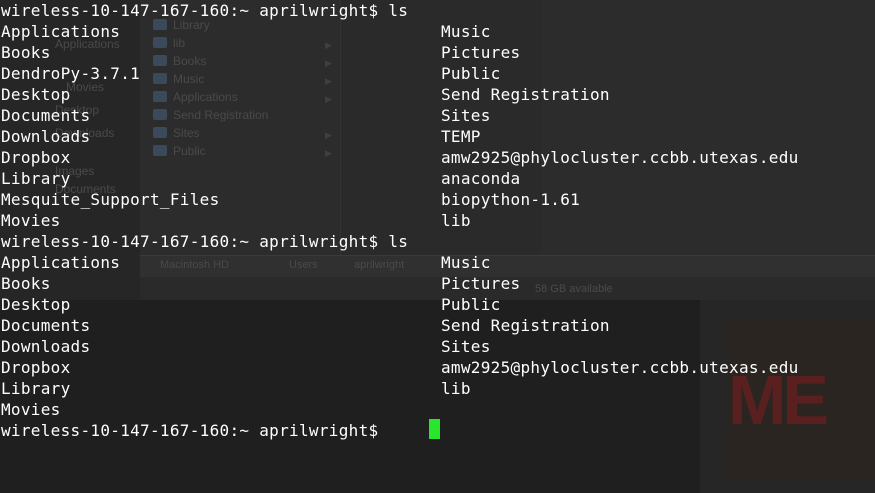  What do you see at coordinates (511, 199) in the screenshot?
I see `ls-output-item: biopython-1.61` at bounding box center [511, 199].